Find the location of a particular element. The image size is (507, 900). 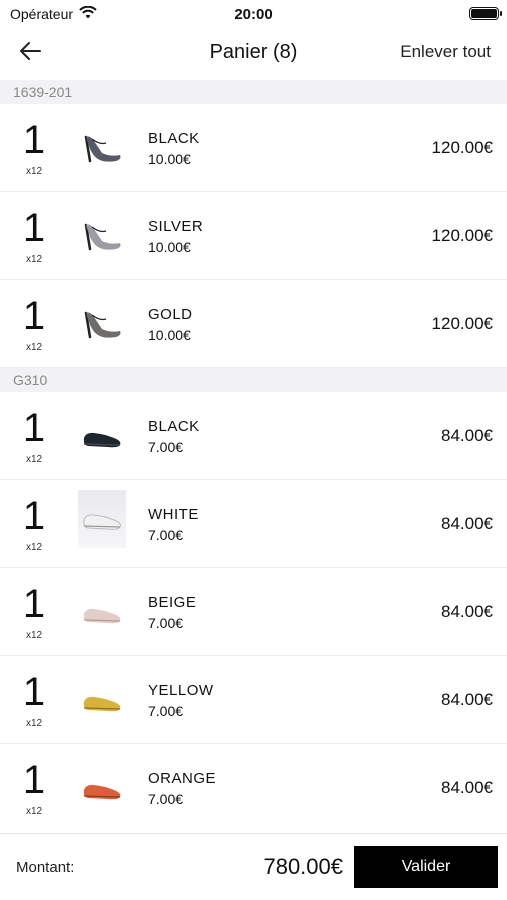

item-color: SILVER is located at coordinates (176, 226).